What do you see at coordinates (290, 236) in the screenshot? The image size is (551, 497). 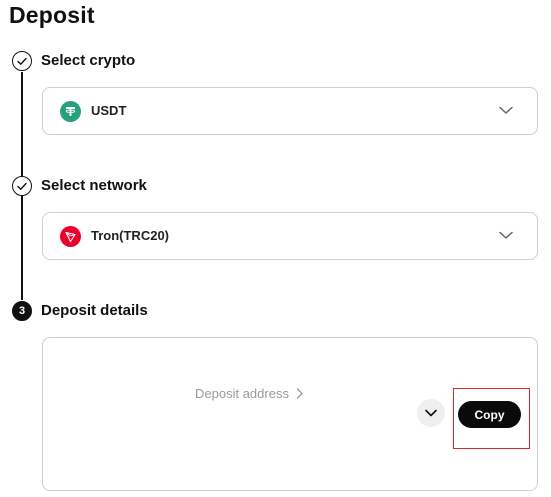 I see `network-select: Tron(TRC20)` at bounding box center [290, 236].